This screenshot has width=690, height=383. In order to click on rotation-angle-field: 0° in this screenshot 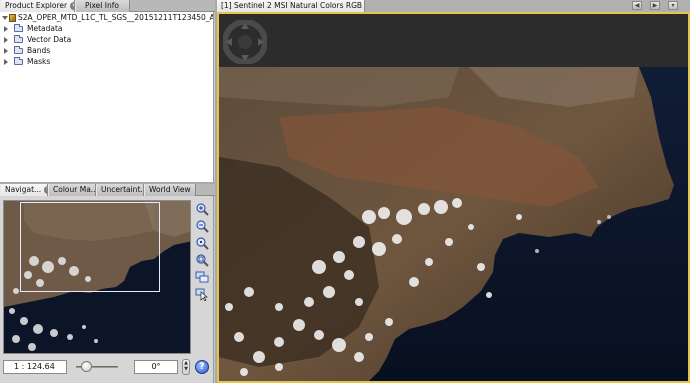, I will do `click(156, 367)`.